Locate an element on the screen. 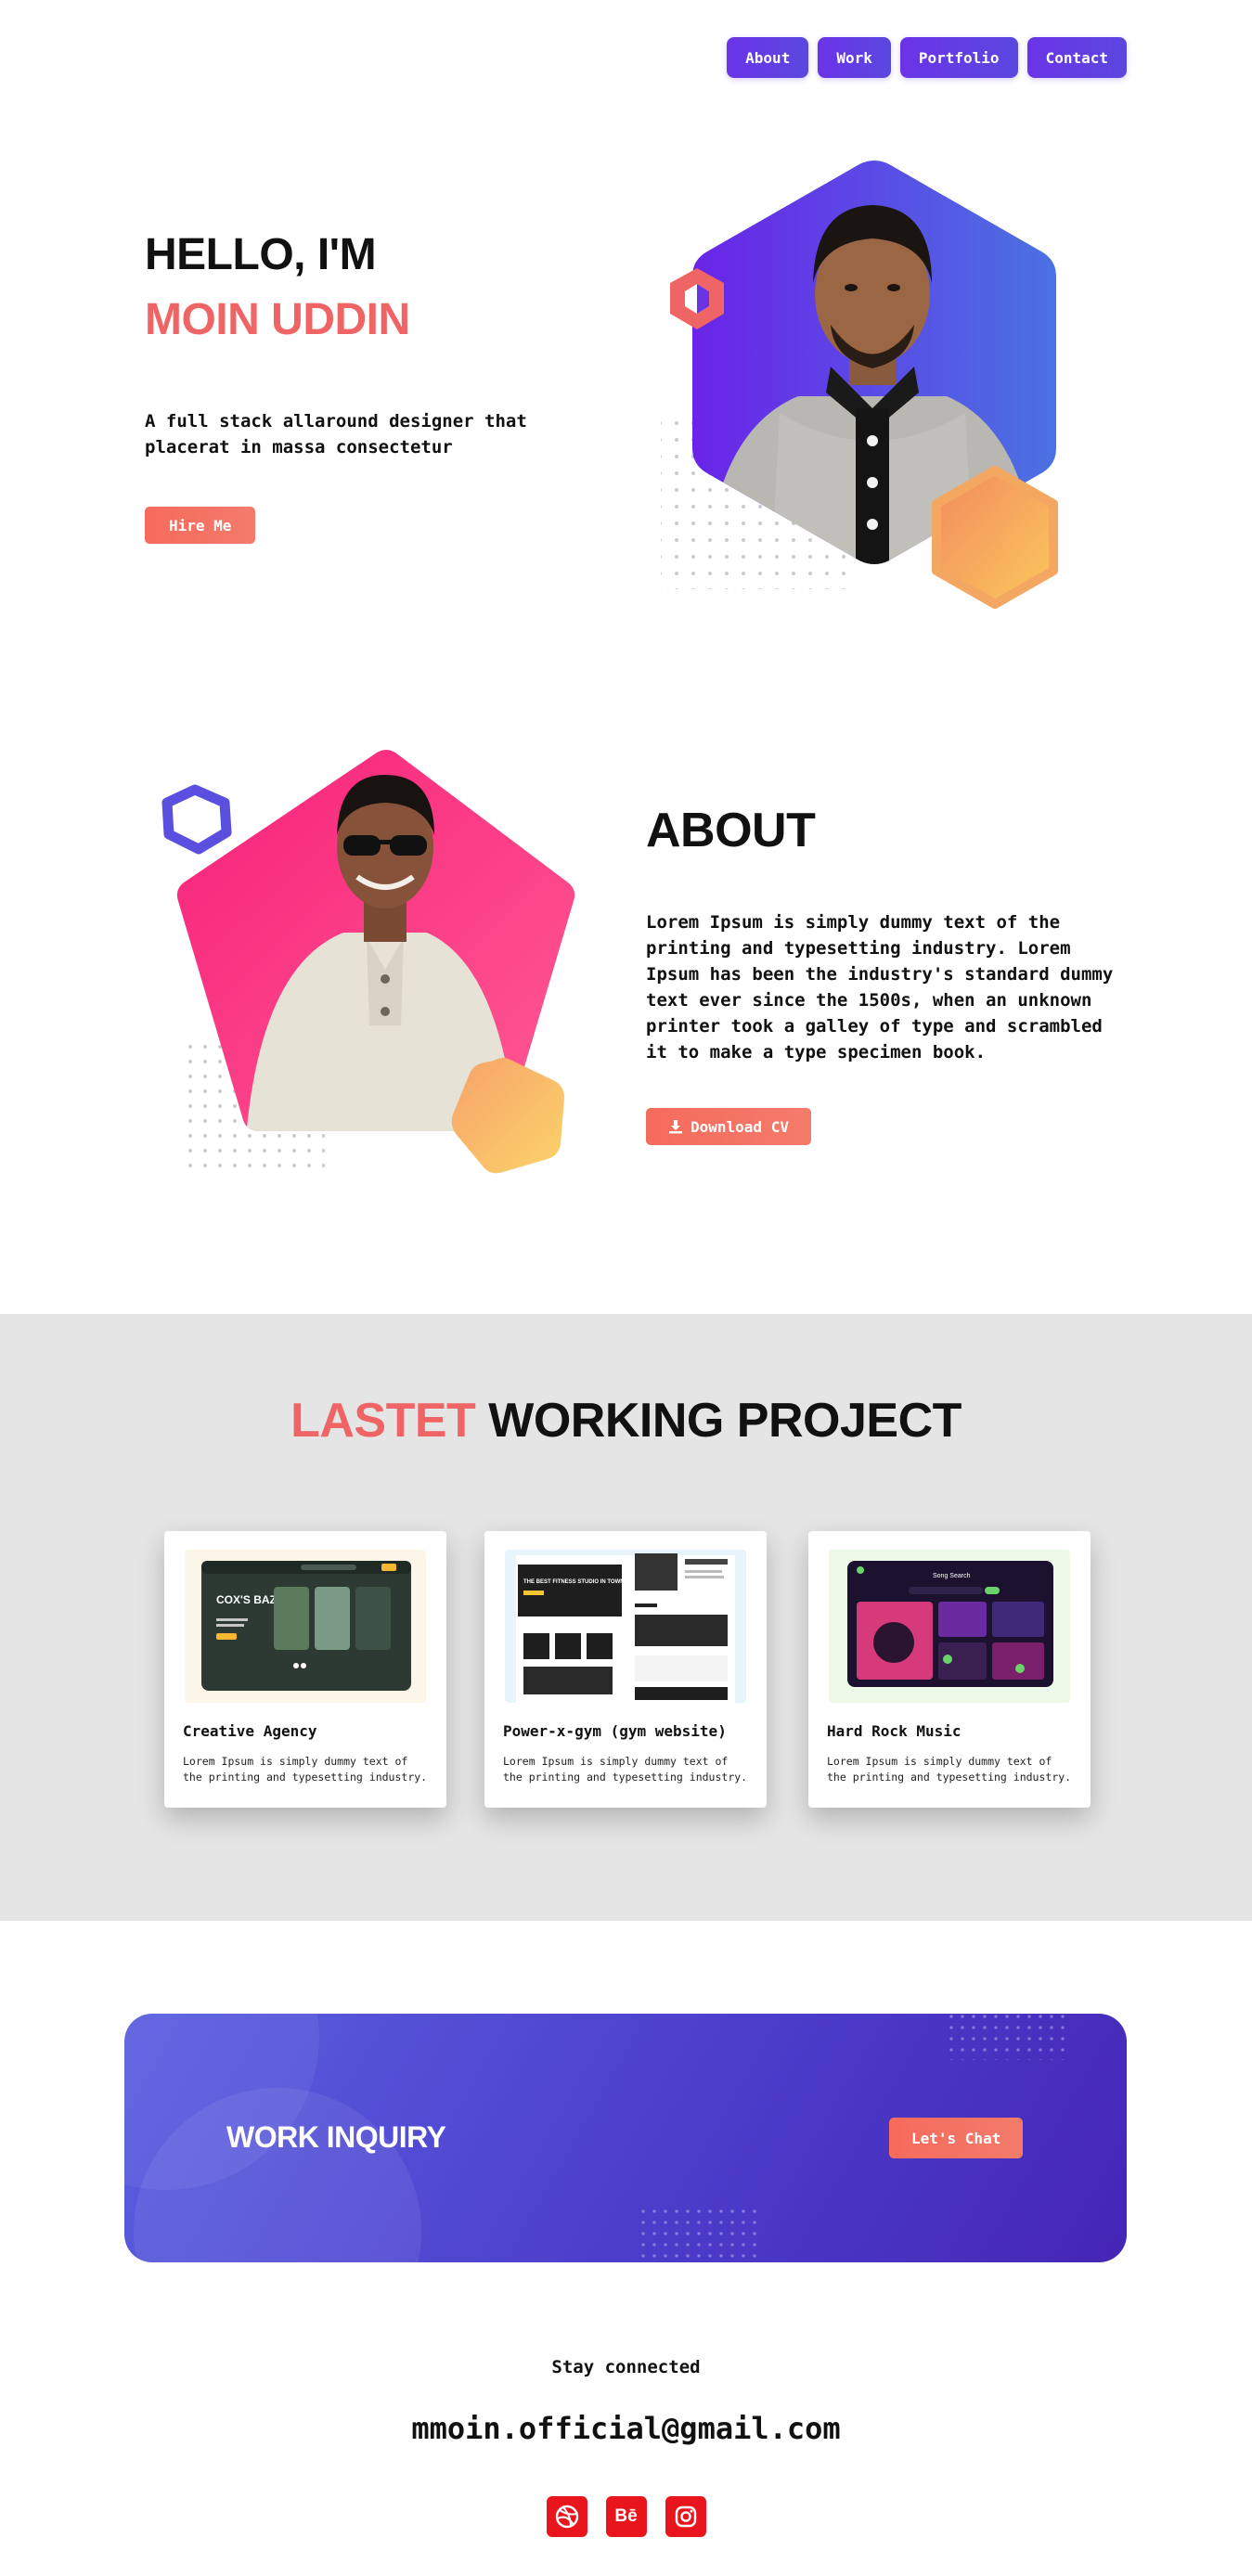 The image size is (1252, 2576). nav-portfolio-button: Portfolio is located at coordinates (958, 58).